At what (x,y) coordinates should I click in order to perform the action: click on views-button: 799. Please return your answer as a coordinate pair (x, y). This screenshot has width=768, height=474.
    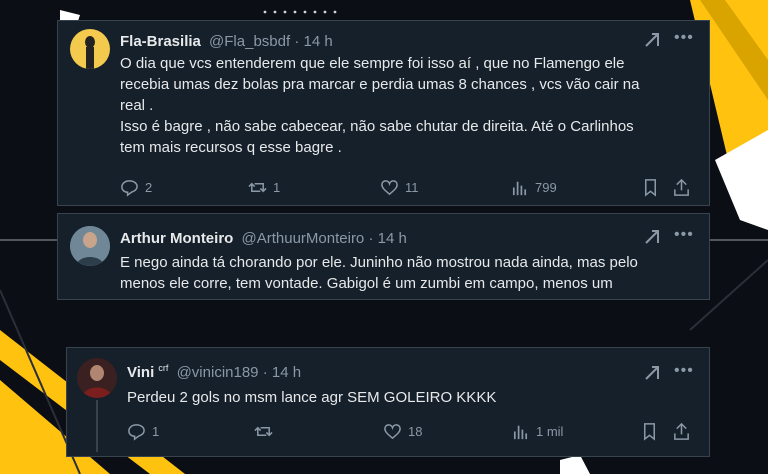
    Looking at the image, I should click on (533, 187).